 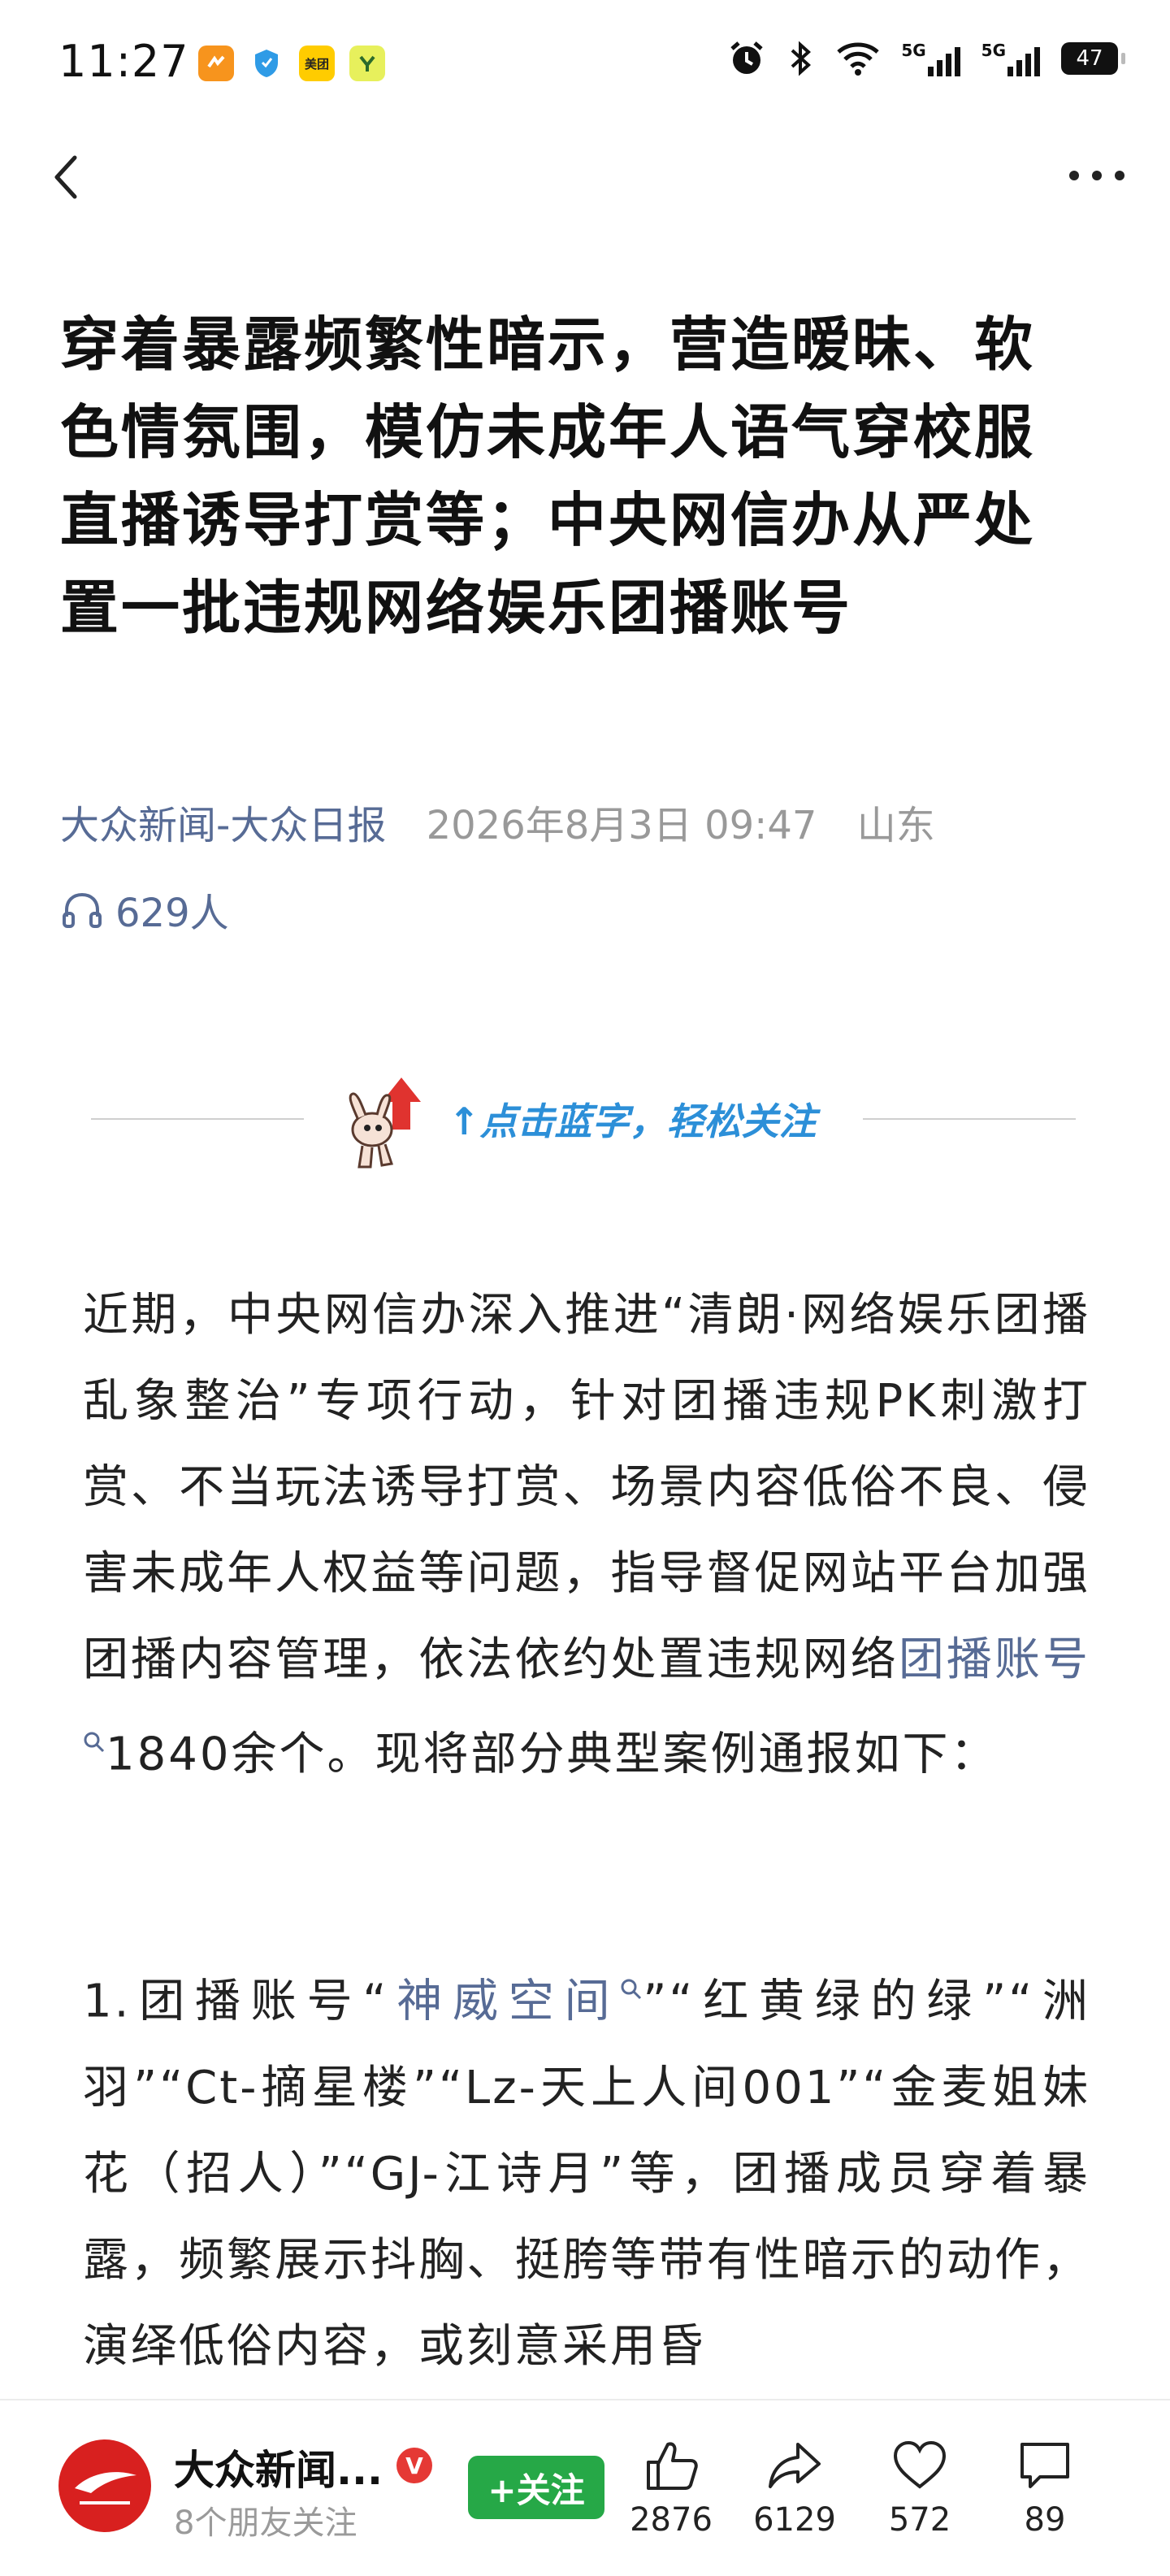 What do you see at coordinates (1096, 175) in the screenshot?
I see `more-options-icon` at bounding box center [1096, 175].